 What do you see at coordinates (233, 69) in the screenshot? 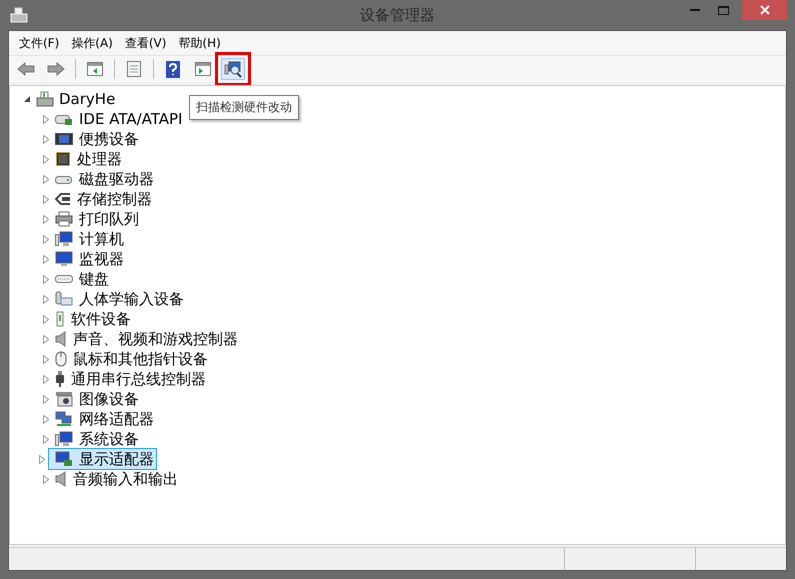
I see `scan-button` at bounding box center [233, 69].